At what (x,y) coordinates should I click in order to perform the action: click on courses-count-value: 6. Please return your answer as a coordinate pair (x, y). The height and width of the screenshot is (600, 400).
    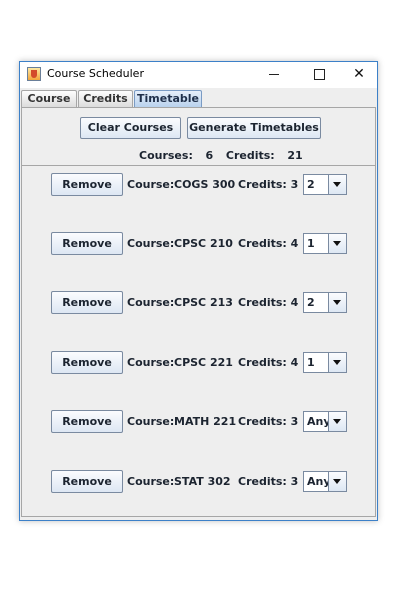
    Looking at the image, I should click on (209, 155).